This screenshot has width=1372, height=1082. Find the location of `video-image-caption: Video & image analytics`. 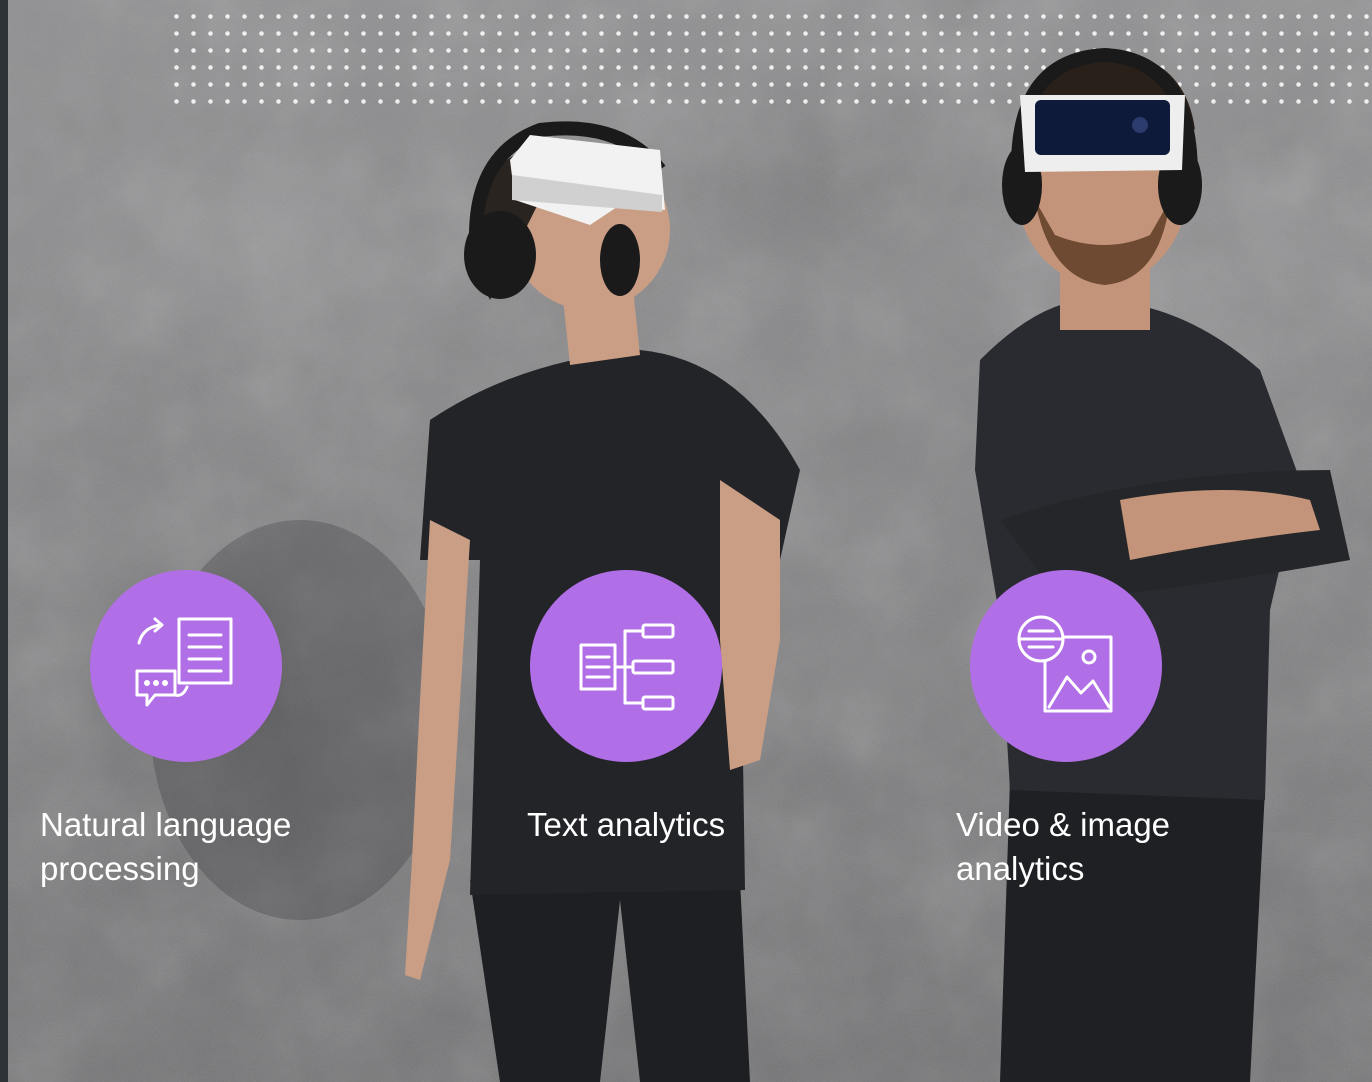

video-image-caption: Video & image analytics is located at coordinates (1063, 847).